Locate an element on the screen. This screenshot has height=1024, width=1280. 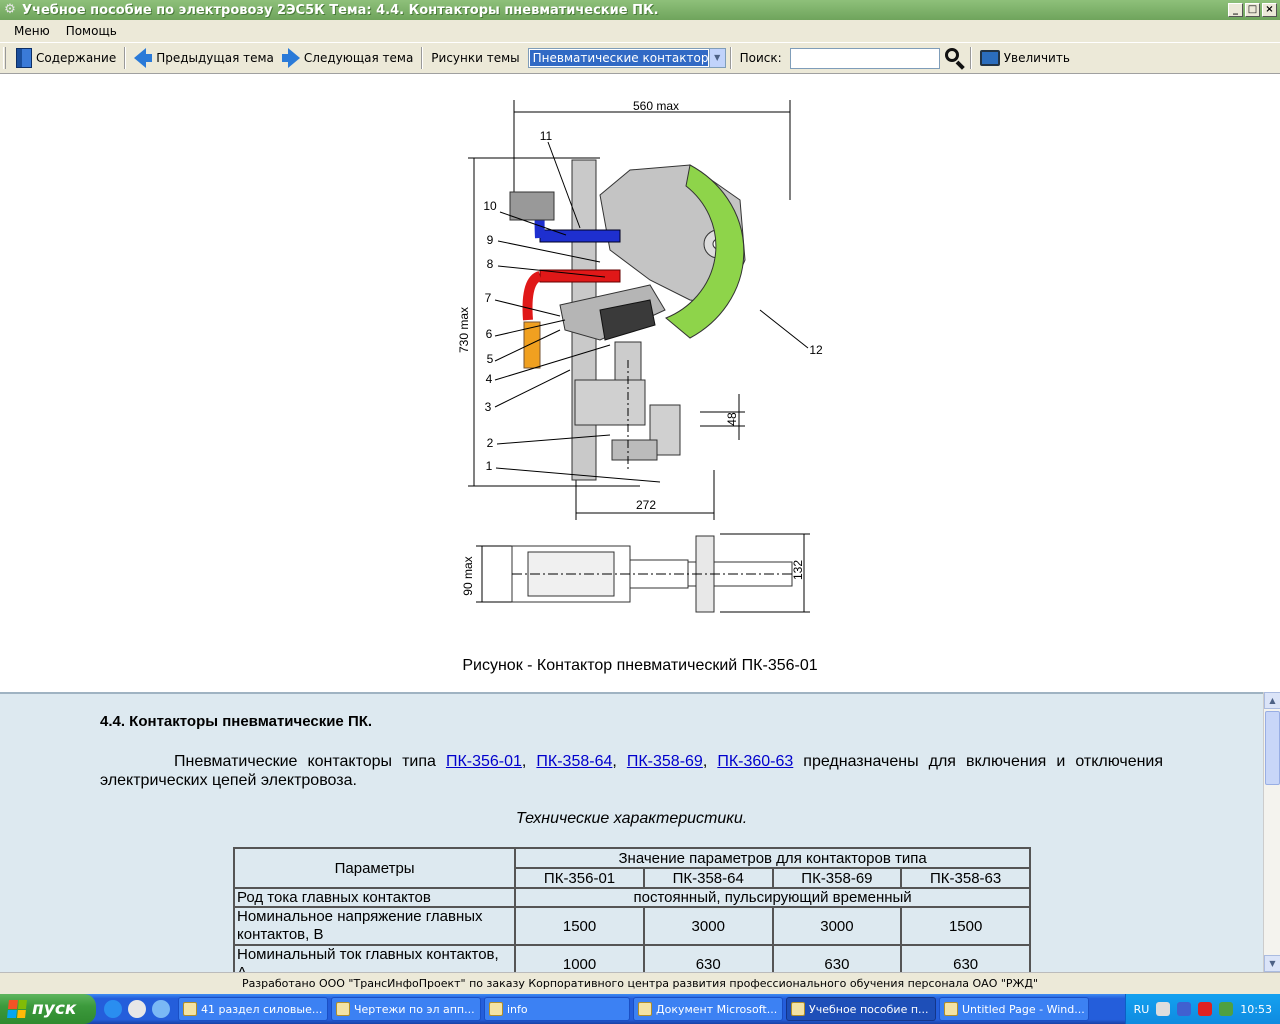
callout-10: 10 is located at coordinates (490, 206).